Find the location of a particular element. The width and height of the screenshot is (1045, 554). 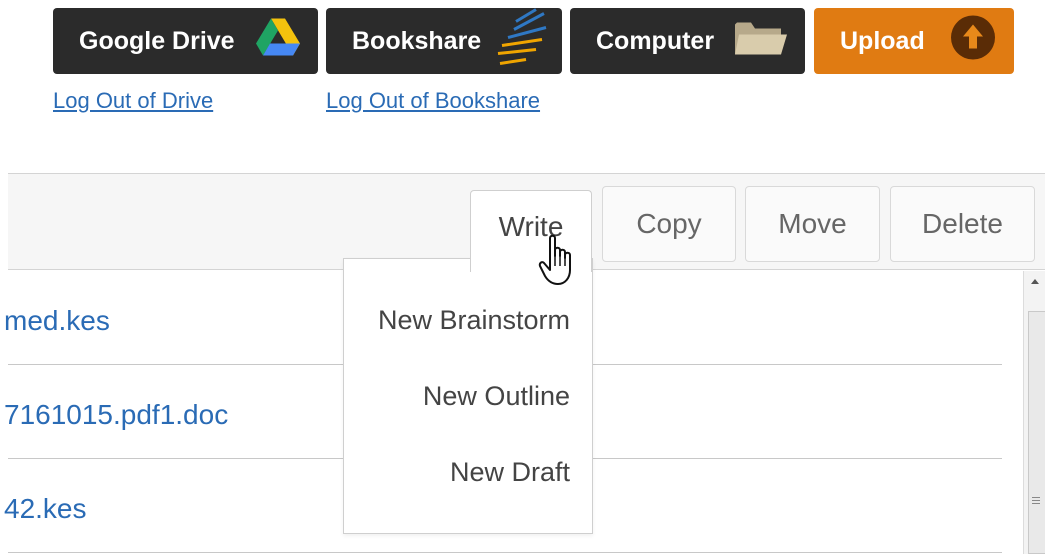

upload-label: Upload is located at coordinates (882, 40).